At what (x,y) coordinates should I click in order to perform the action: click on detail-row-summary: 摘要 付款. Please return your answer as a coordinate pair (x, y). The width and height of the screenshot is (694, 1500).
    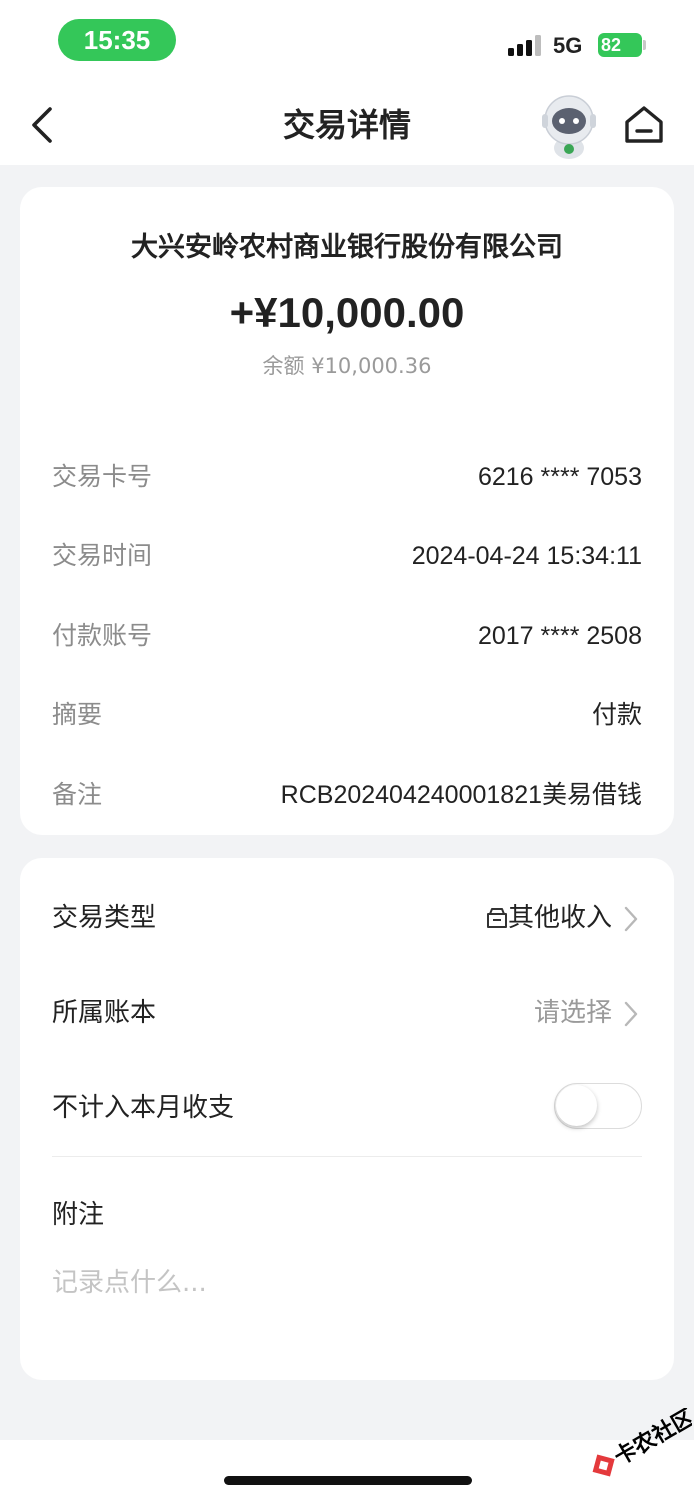
    Looking at the image, I should click on (347, 715).